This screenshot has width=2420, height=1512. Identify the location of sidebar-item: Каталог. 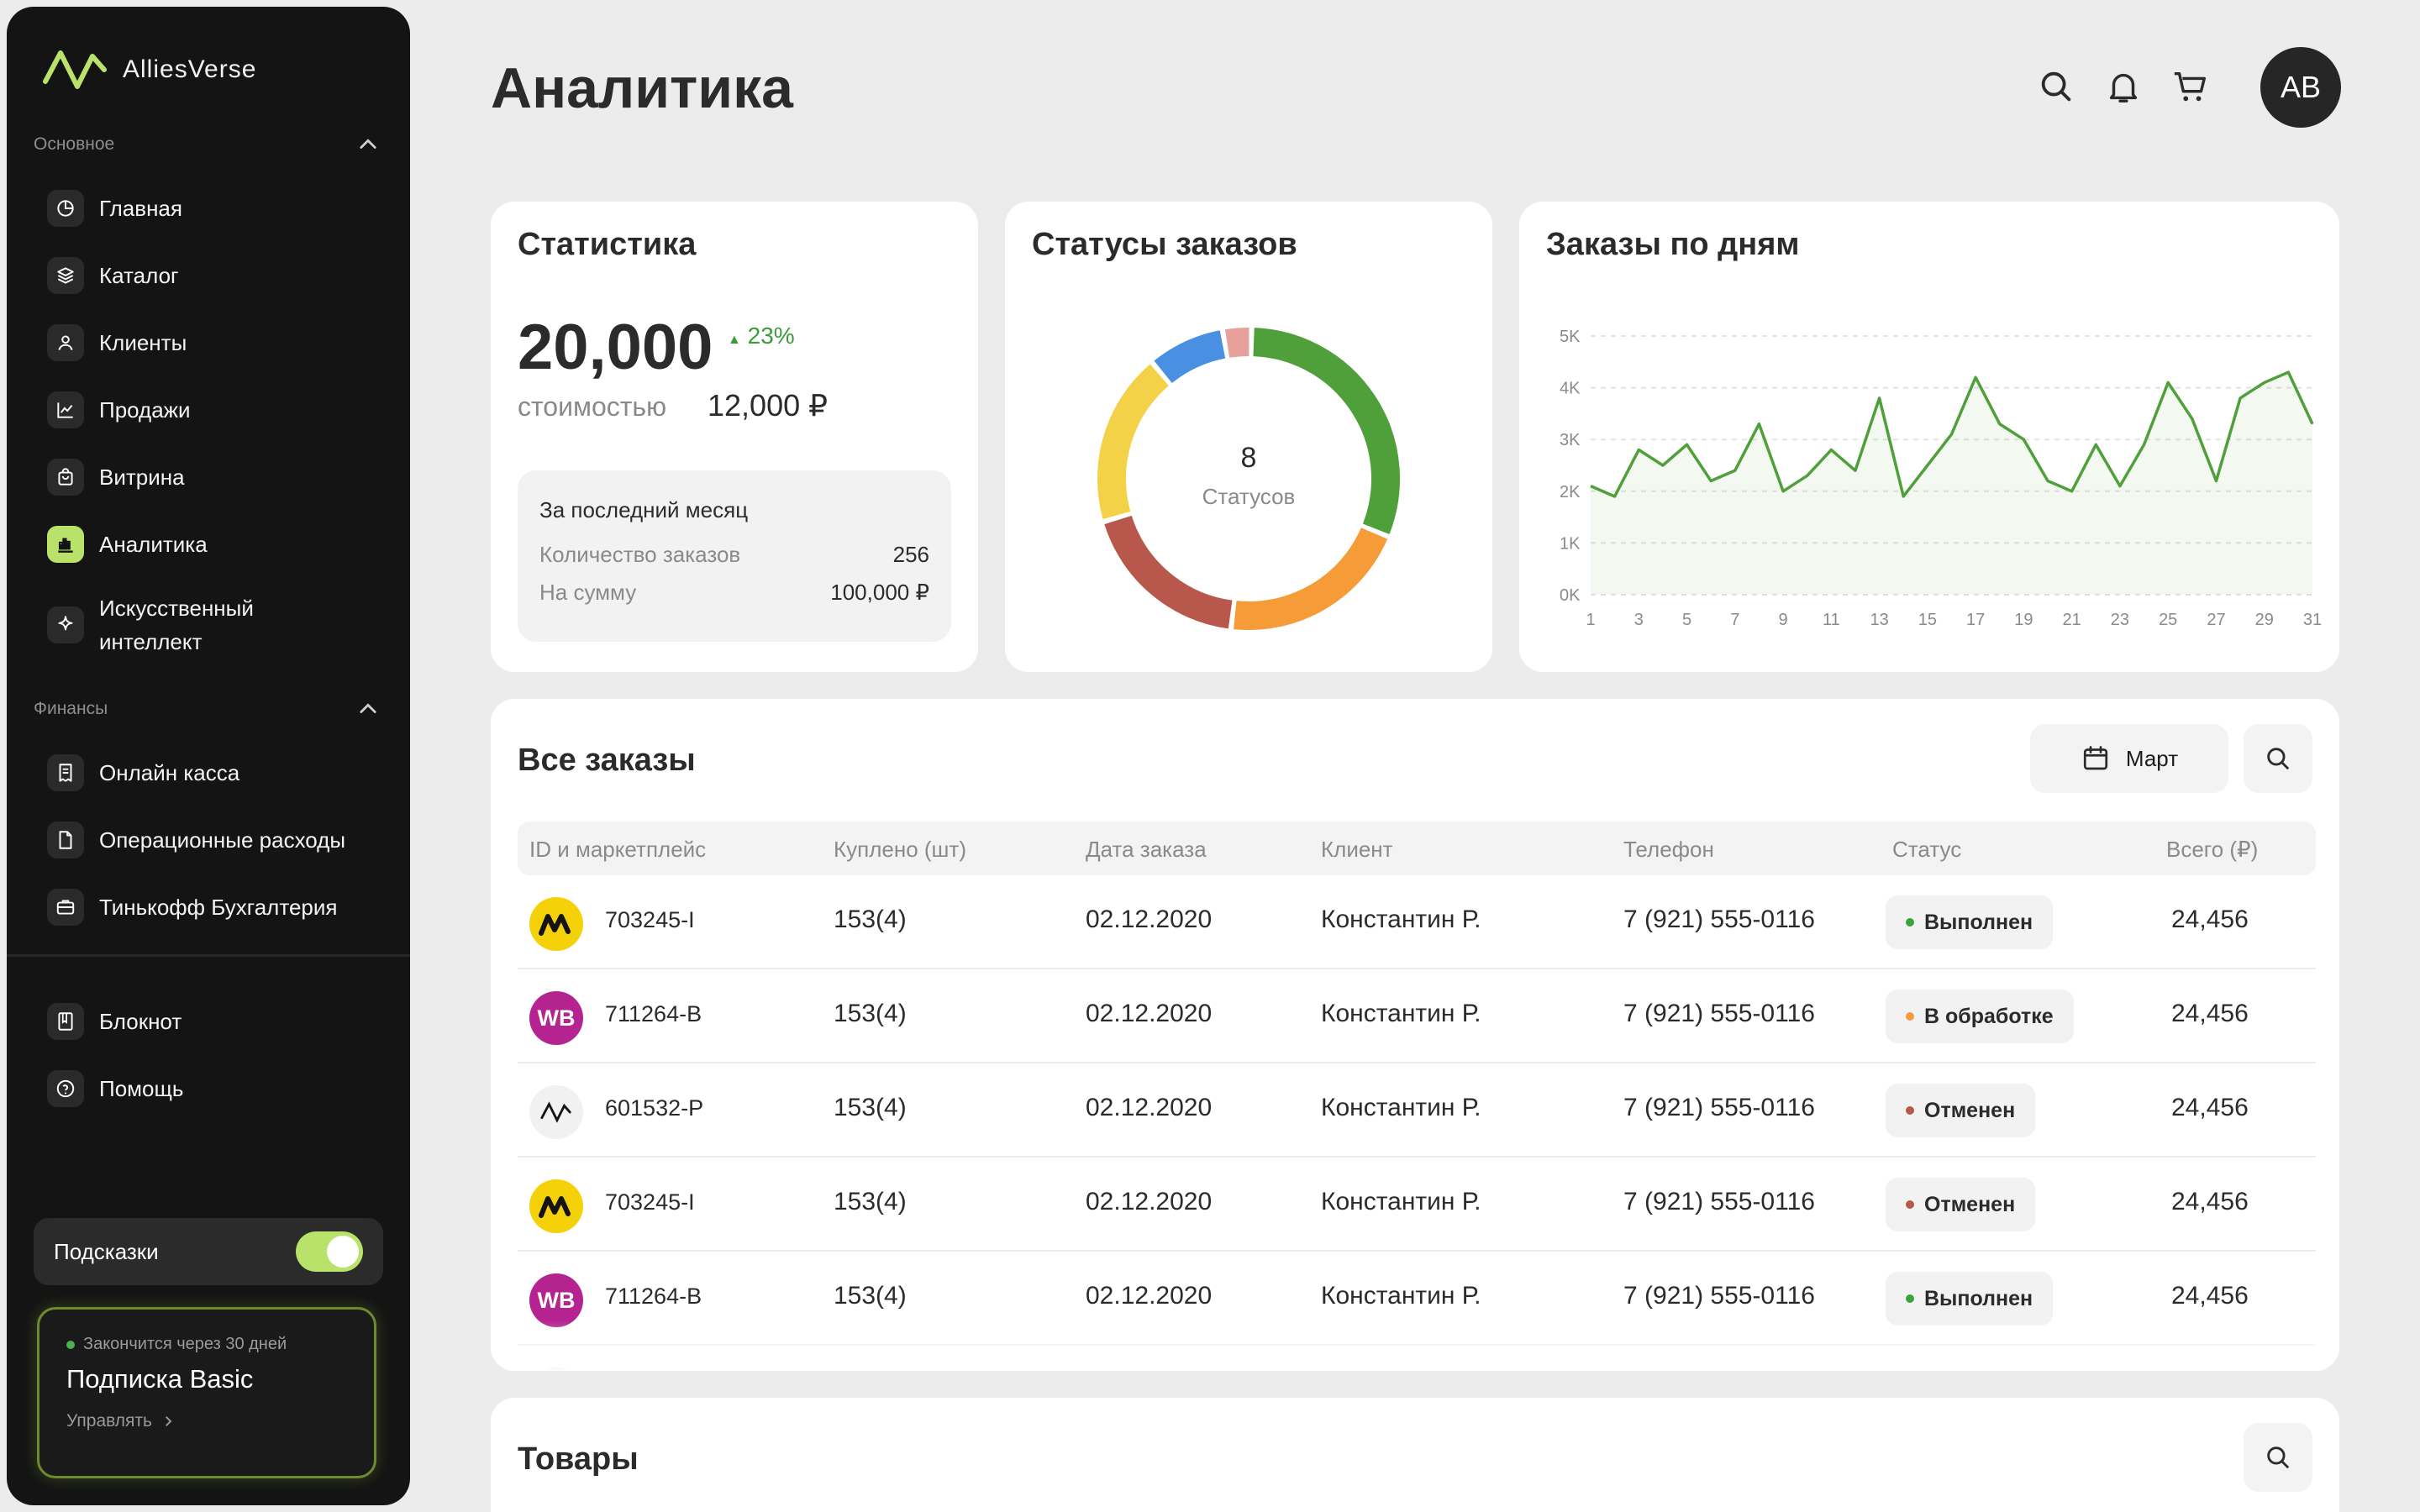
(218, 275).